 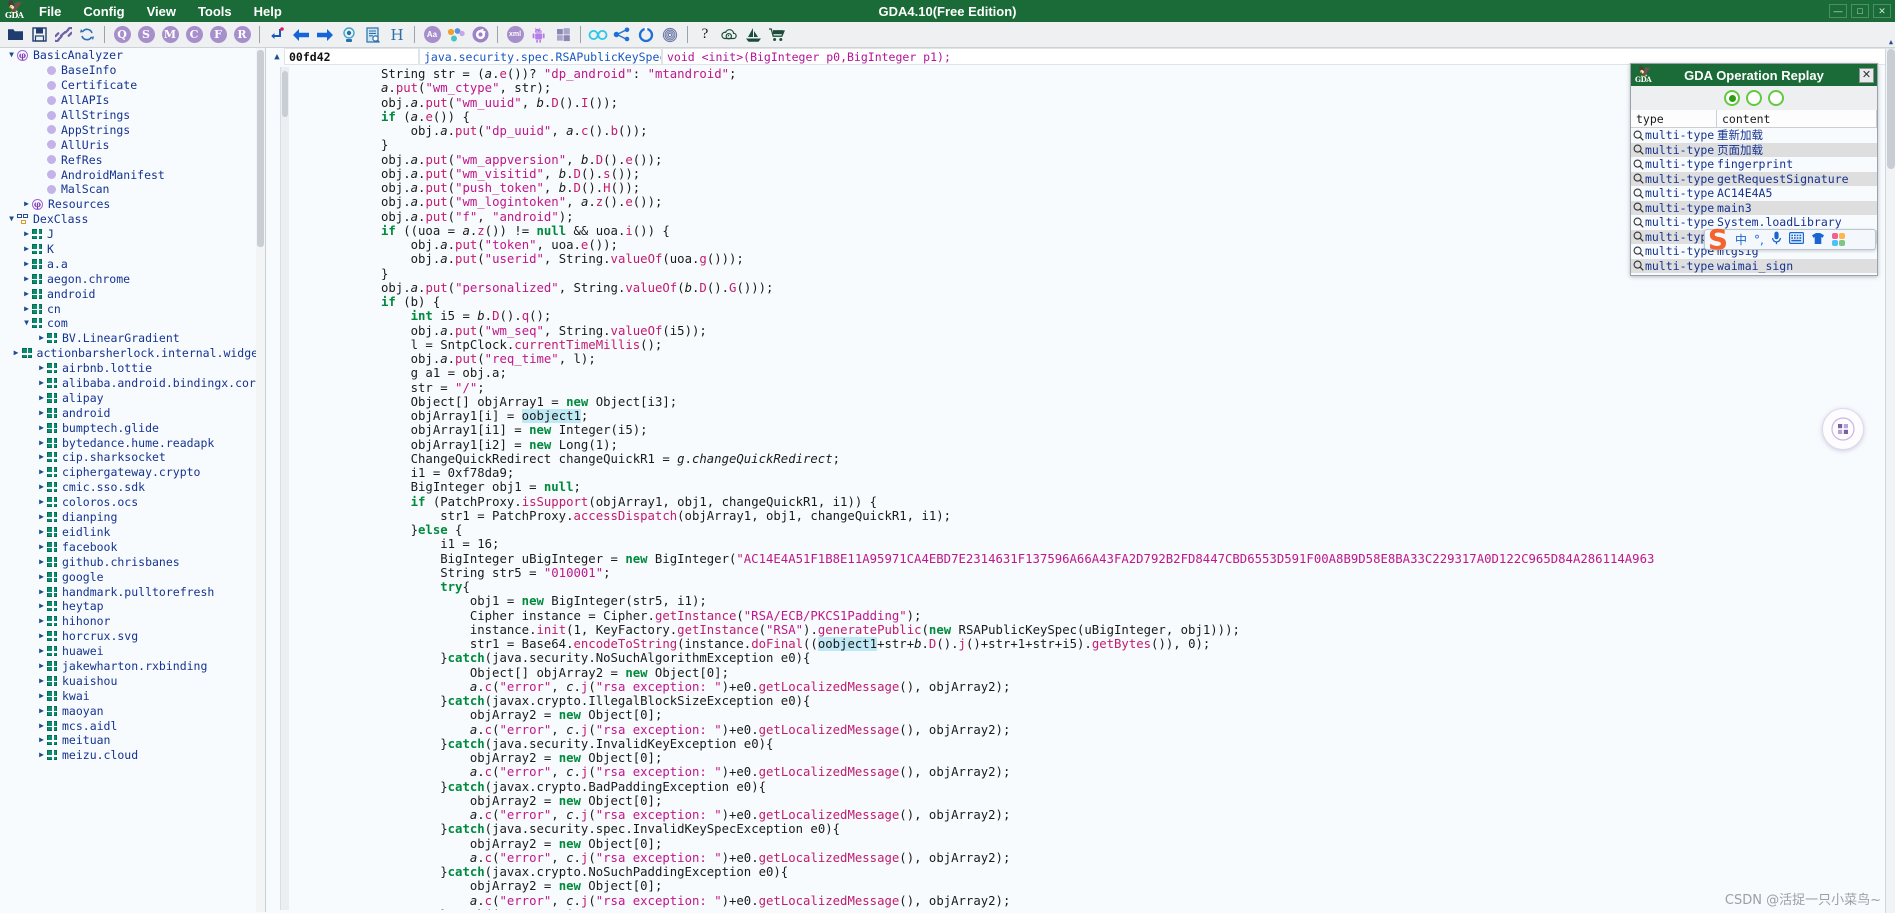 What do you see at coordinates (63, 35) in the screenshot?
I see `link-icon` at bounding box center [63, 35].